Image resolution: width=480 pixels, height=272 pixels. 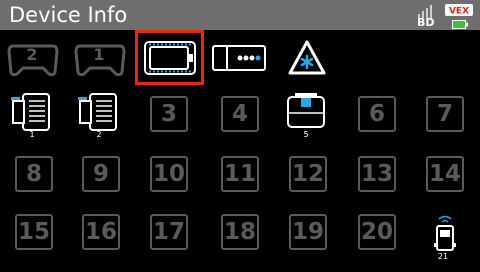 I want to click on port-number: 4, so click(x=240, y=114).